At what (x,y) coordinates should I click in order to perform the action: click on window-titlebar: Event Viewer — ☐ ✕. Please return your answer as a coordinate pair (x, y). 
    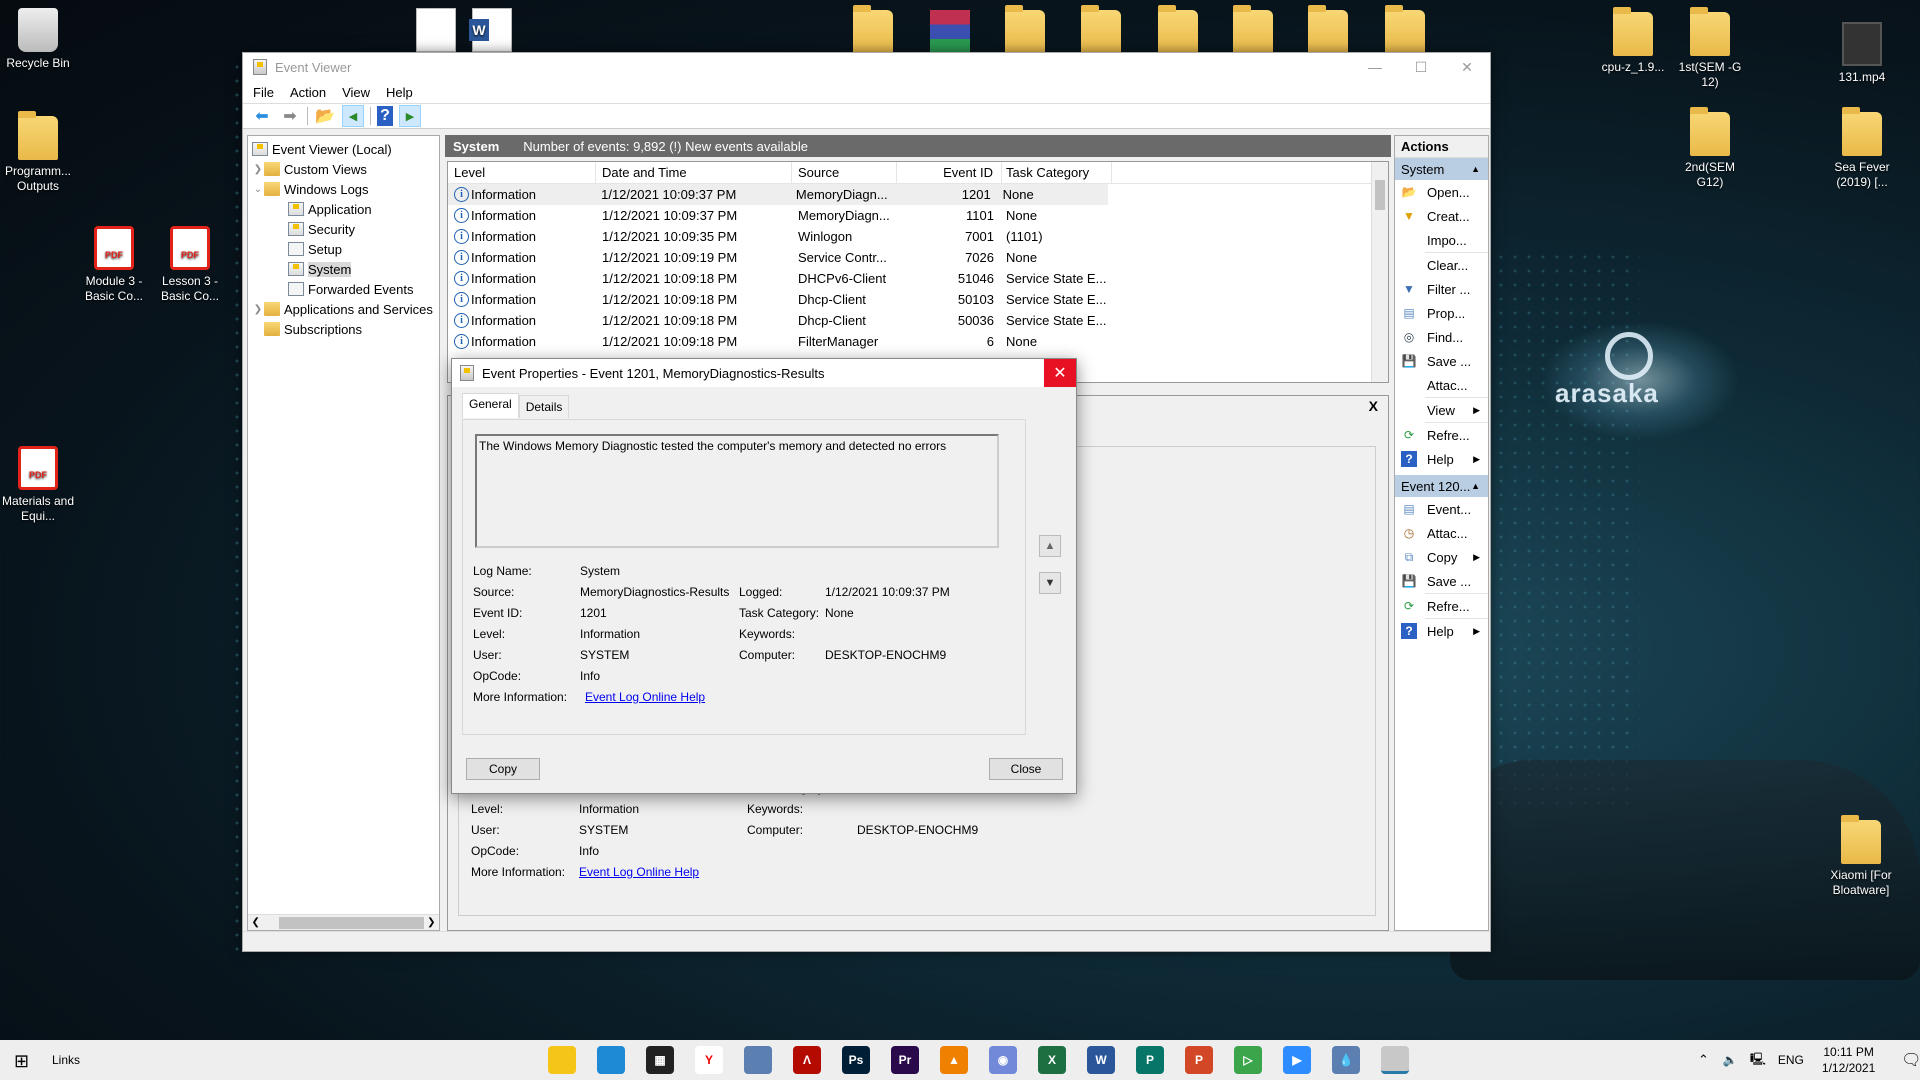
    Looking at the image, I should click on (866, 67).